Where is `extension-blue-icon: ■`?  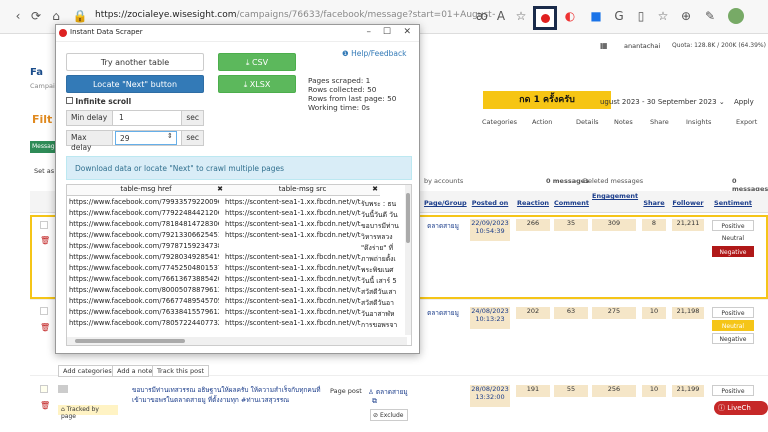
extension-blue-icon: ■ is located at coordinates (596, 16).